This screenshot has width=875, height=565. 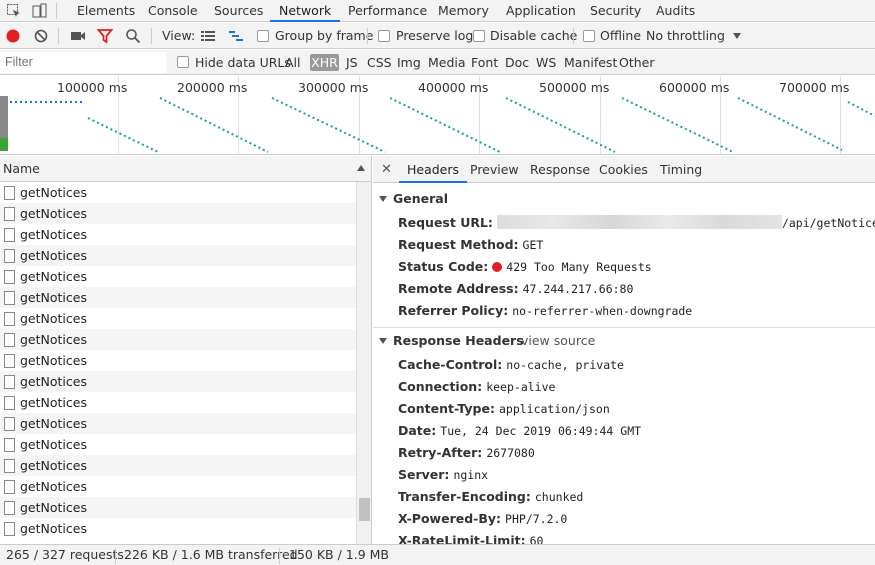 I want to click on filter-type-css: CSS, so click(x=379, y=62).